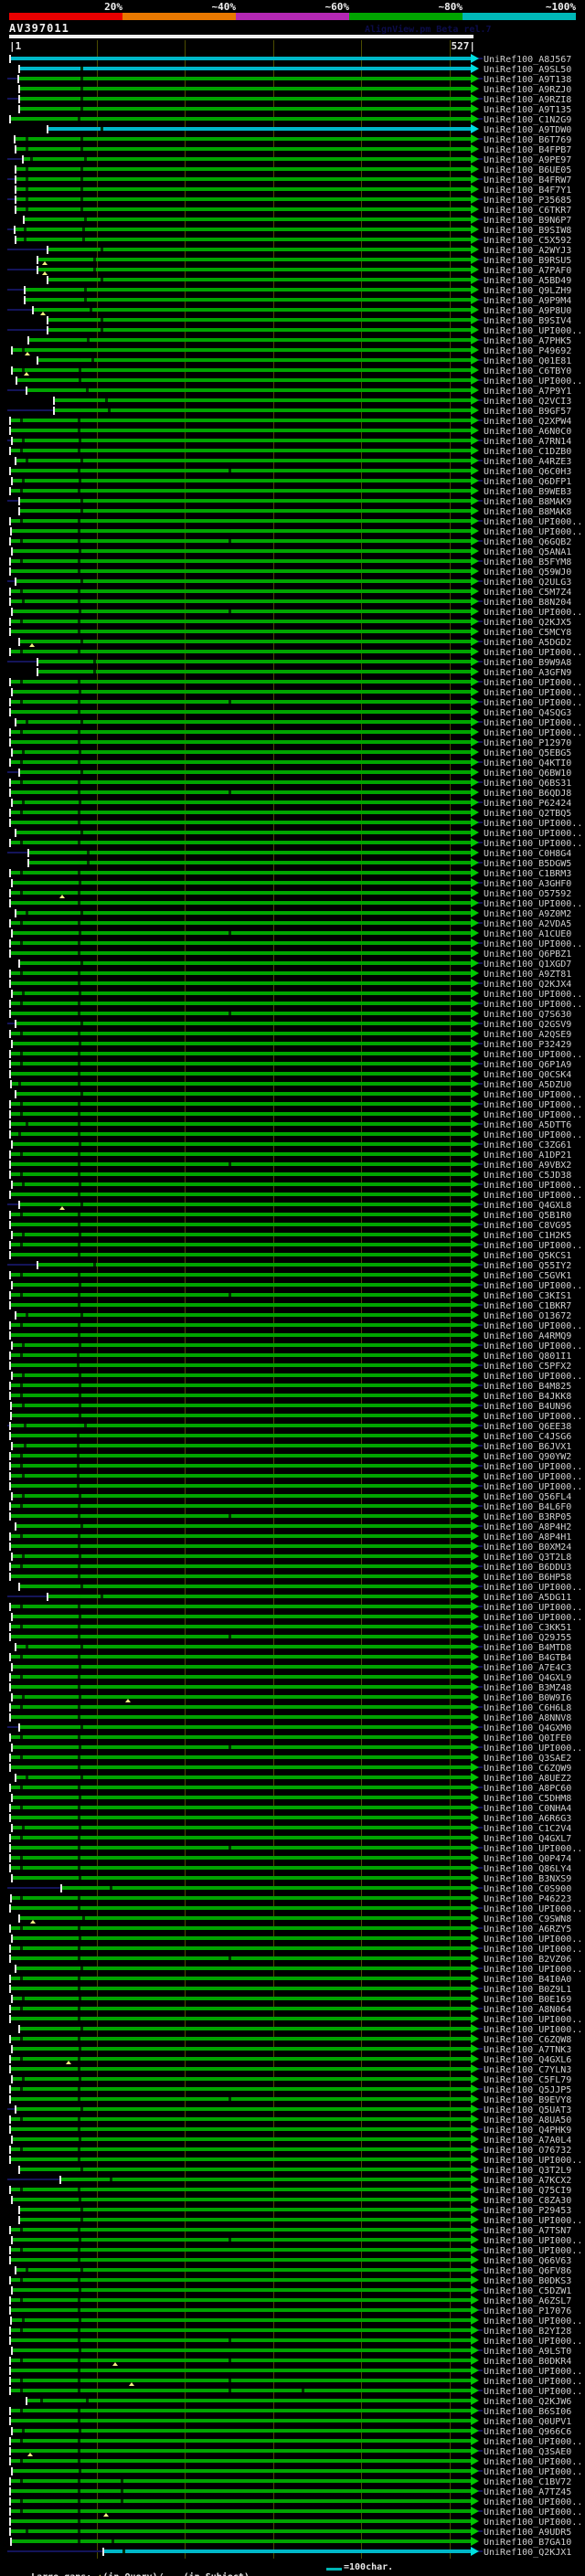 The height and width of the screenshot is (2576, 585). What do you see at coordinates (519, 16) in the screenshot?
I see `scale-segment` at bounding box center [519, 16].